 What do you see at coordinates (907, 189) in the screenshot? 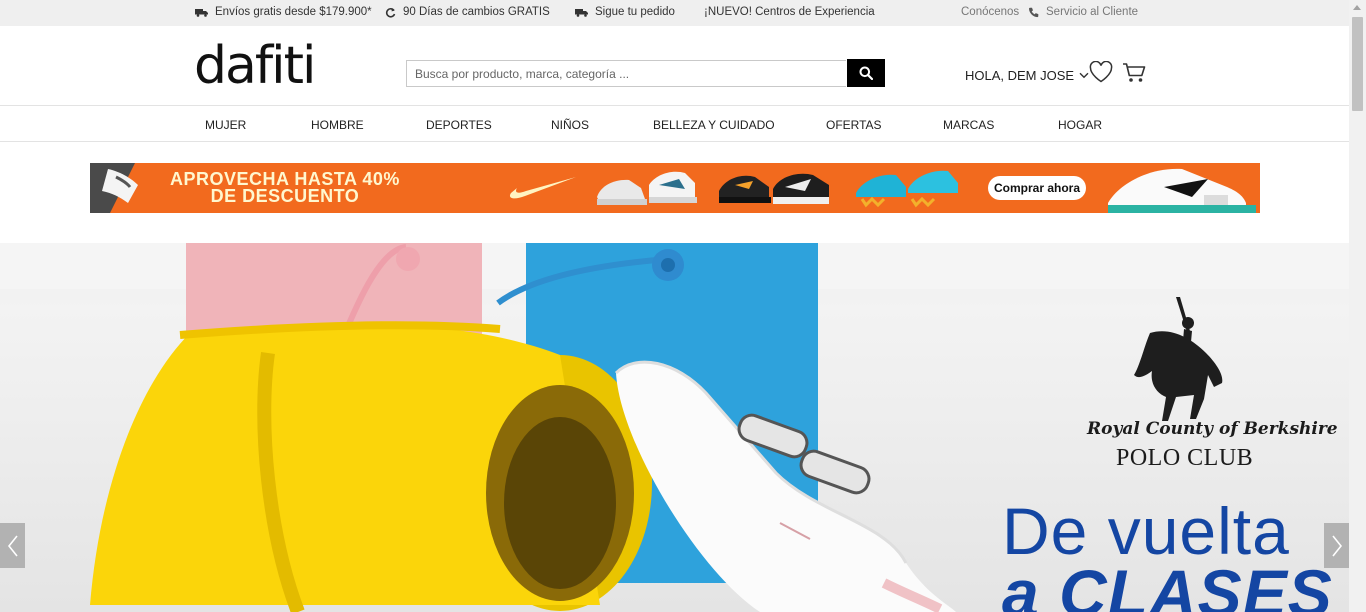
I see `football-boots-image` at bounding box center [907, 189].